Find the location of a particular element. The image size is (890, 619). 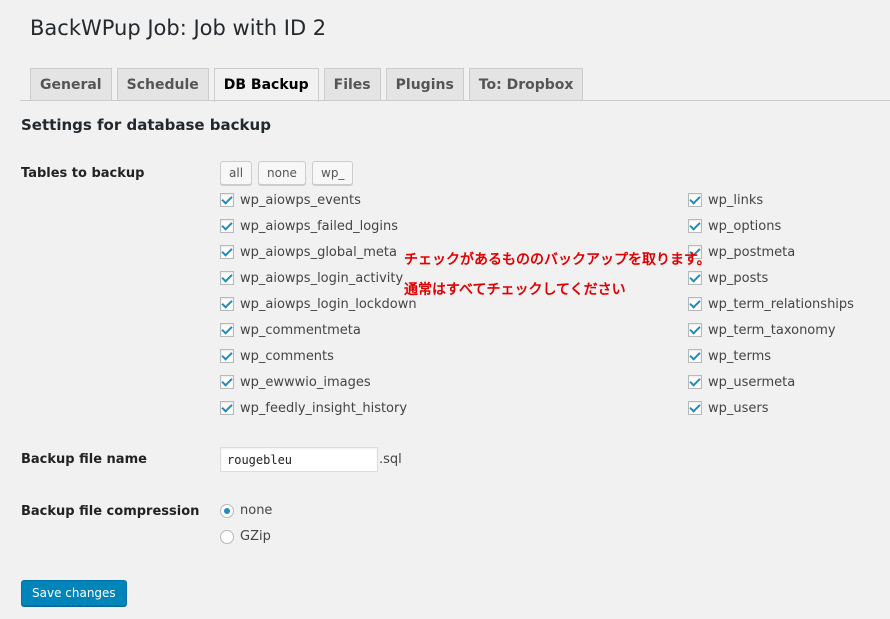

table-row: wp_postmeta is located at coordinates (771, 252).